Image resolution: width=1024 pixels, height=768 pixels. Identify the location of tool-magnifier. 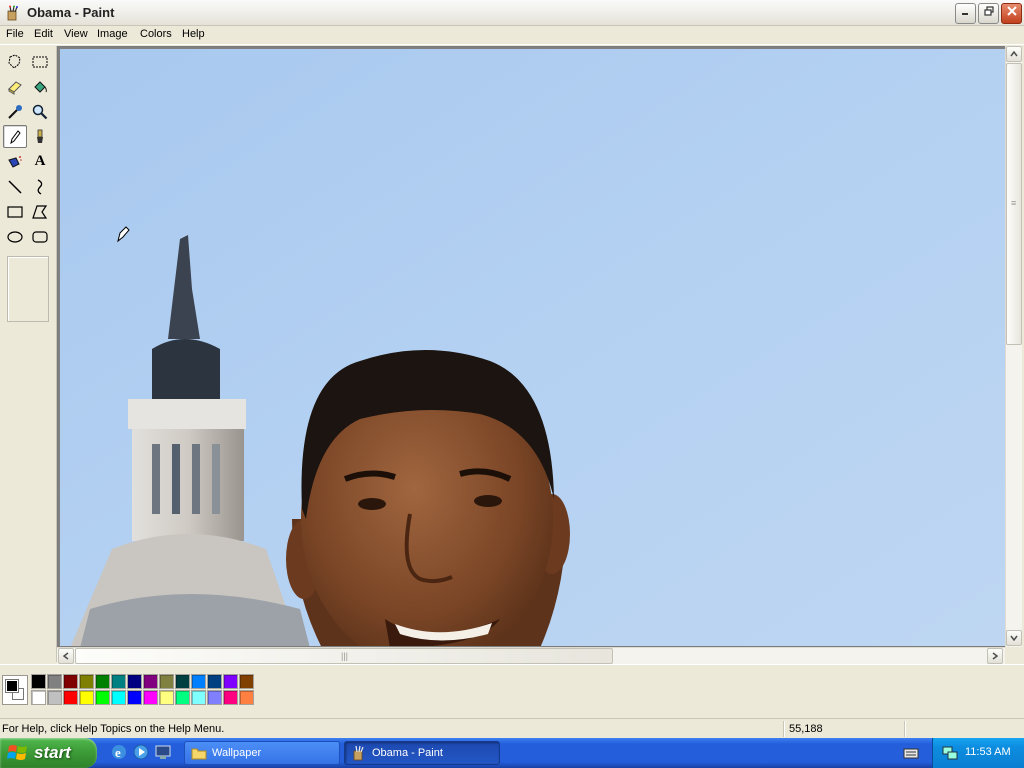
(40, 111).